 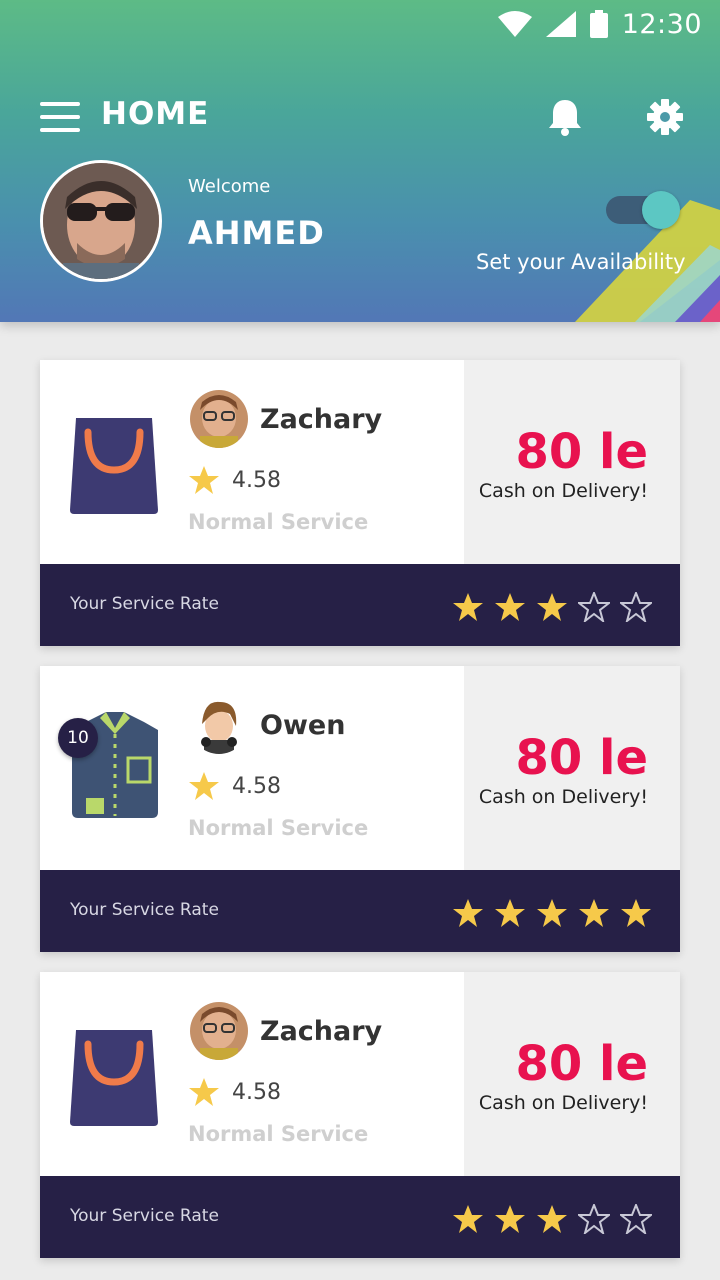 What do you see at coordinates (101, 221) in the screenshot?
I see `user-avatar` at bounding box center [101, 221].